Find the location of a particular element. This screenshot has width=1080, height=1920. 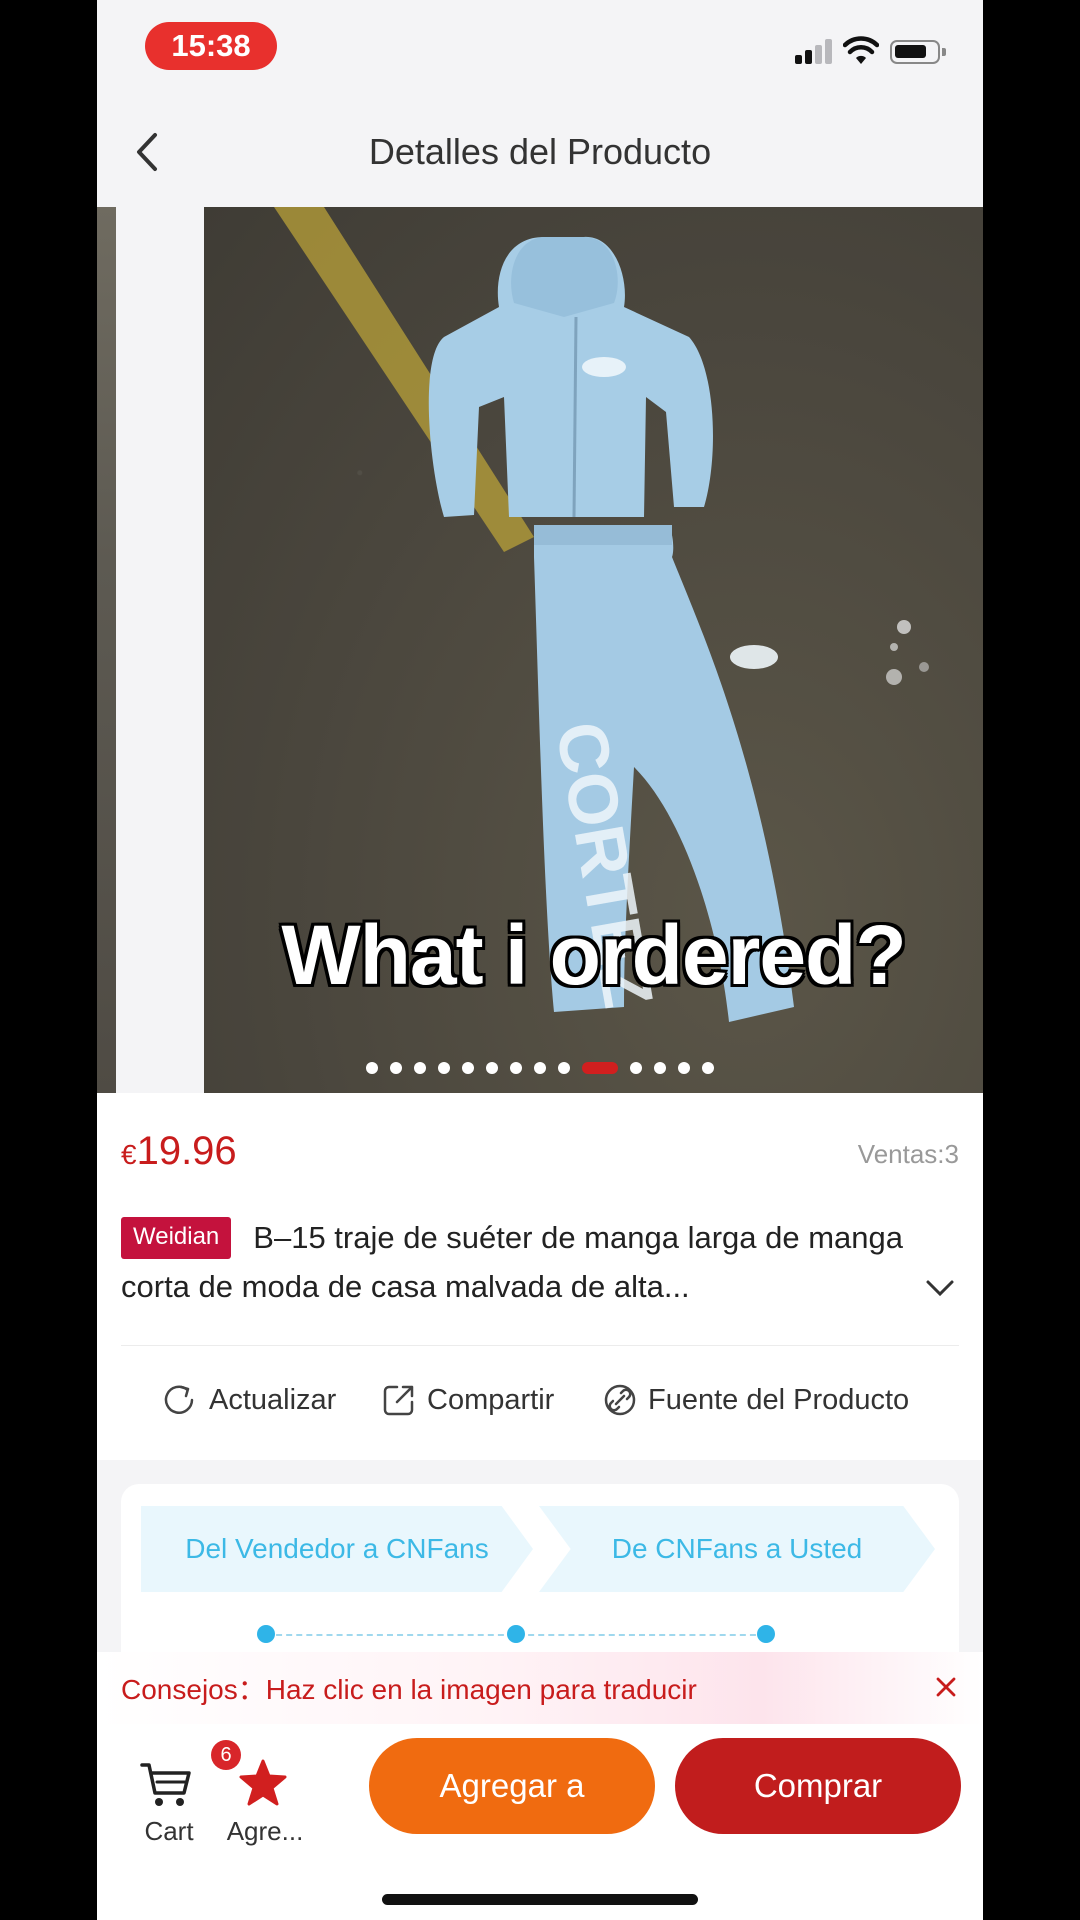

status-time: 15:38 is located at coordinates (211, 46).